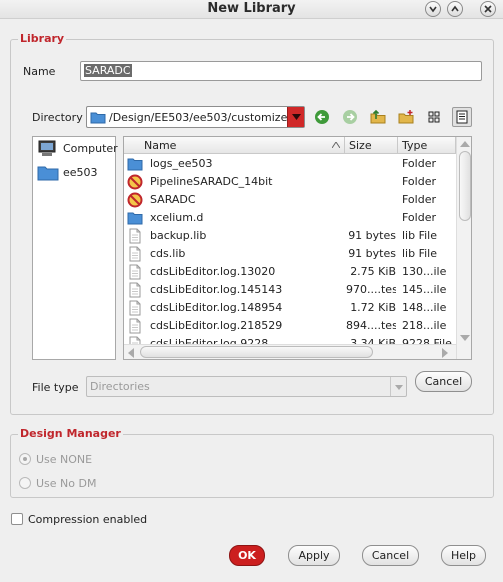 The height and width of the screenshot is (582, 503). Describe the element at coordinates (289, 164) in the screenshot. I see `file-row: logs_ee503 Folder` at that location.